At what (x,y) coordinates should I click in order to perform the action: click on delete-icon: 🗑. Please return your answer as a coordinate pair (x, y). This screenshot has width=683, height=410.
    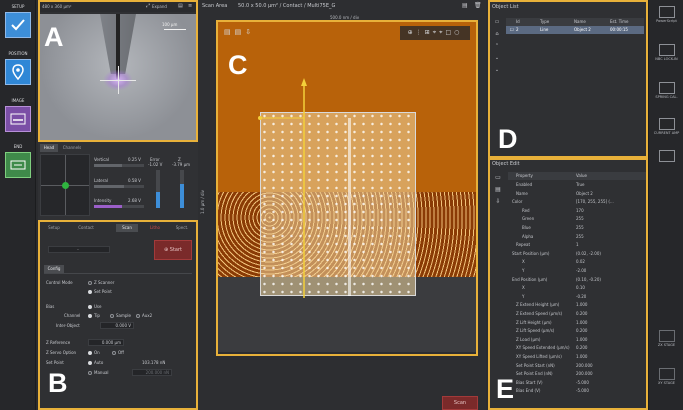
    Looking at the image, I should click on (478, 5).